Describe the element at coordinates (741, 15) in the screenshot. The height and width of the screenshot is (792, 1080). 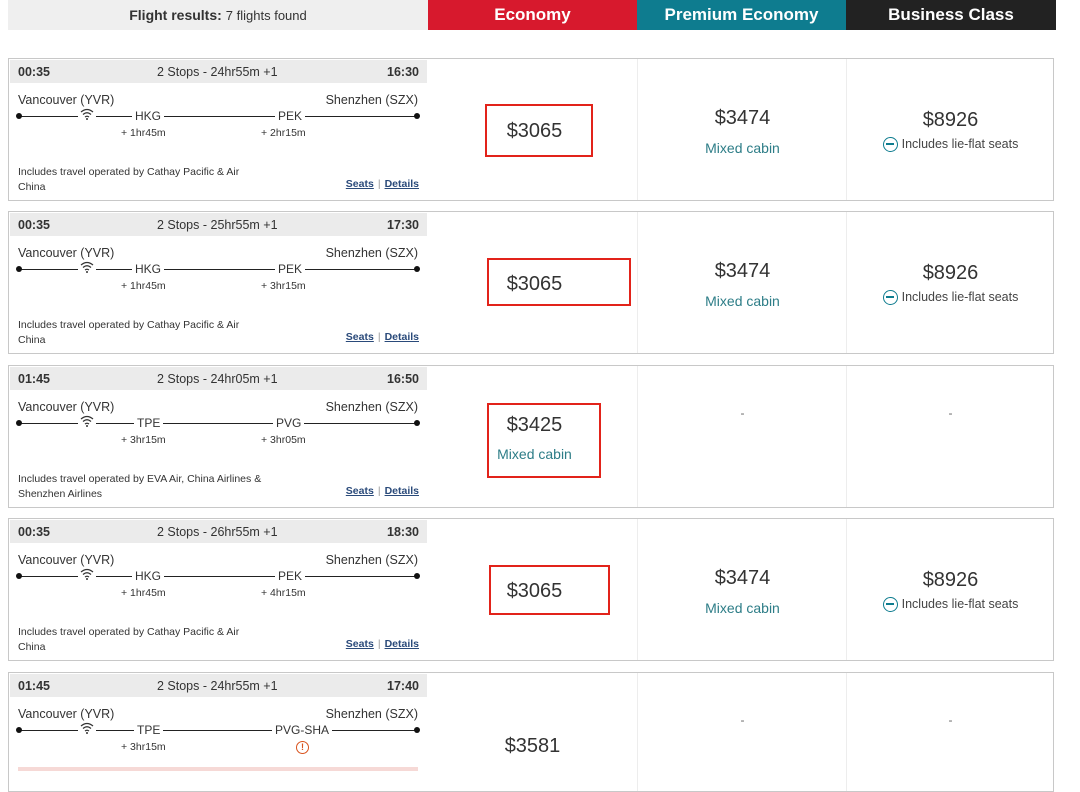
I see `premium-economy-column-header: Premium Economy` at that location.